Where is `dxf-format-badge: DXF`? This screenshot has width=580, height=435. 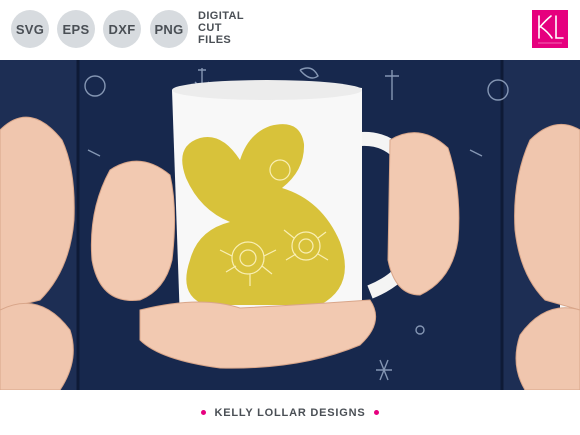 dxf-format-badge: DXF is located at coordinates (122, 29).